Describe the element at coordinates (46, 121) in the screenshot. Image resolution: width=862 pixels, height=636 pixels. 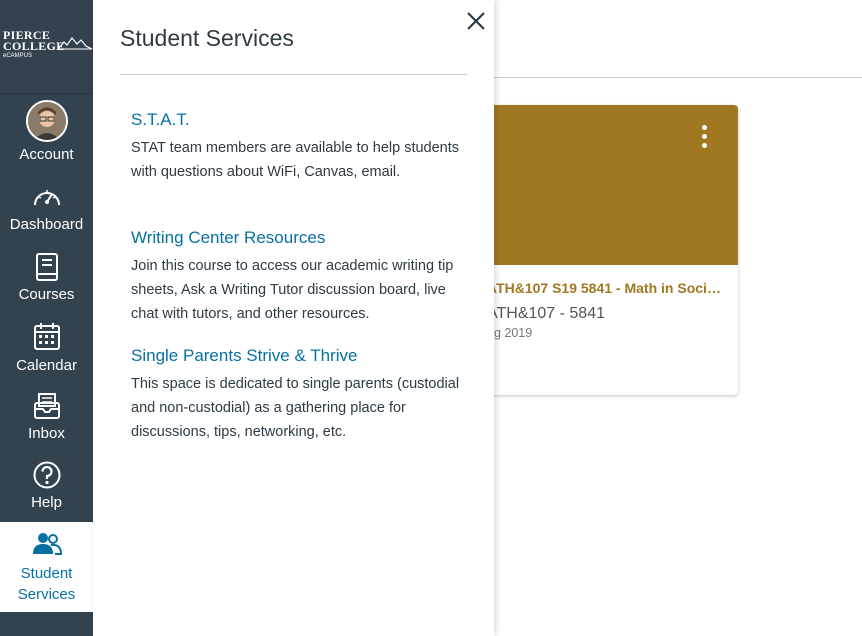
I see `avatar` at that location.